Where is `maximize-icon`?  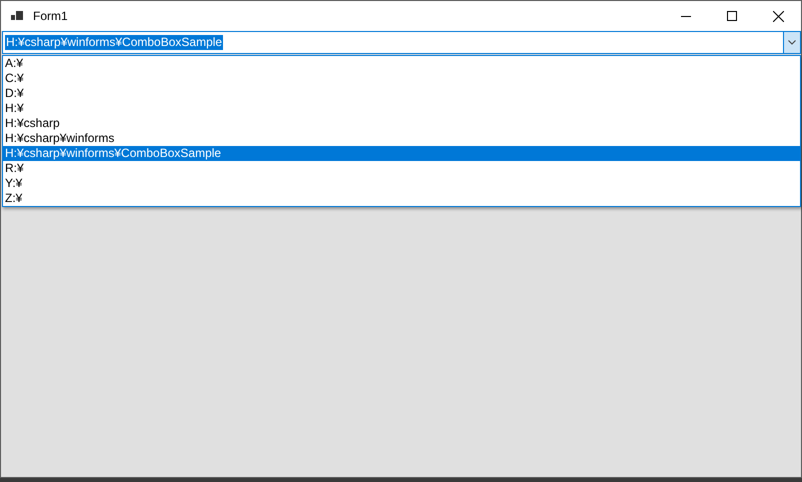
maximize-icon is located at coordinates (732, 16).